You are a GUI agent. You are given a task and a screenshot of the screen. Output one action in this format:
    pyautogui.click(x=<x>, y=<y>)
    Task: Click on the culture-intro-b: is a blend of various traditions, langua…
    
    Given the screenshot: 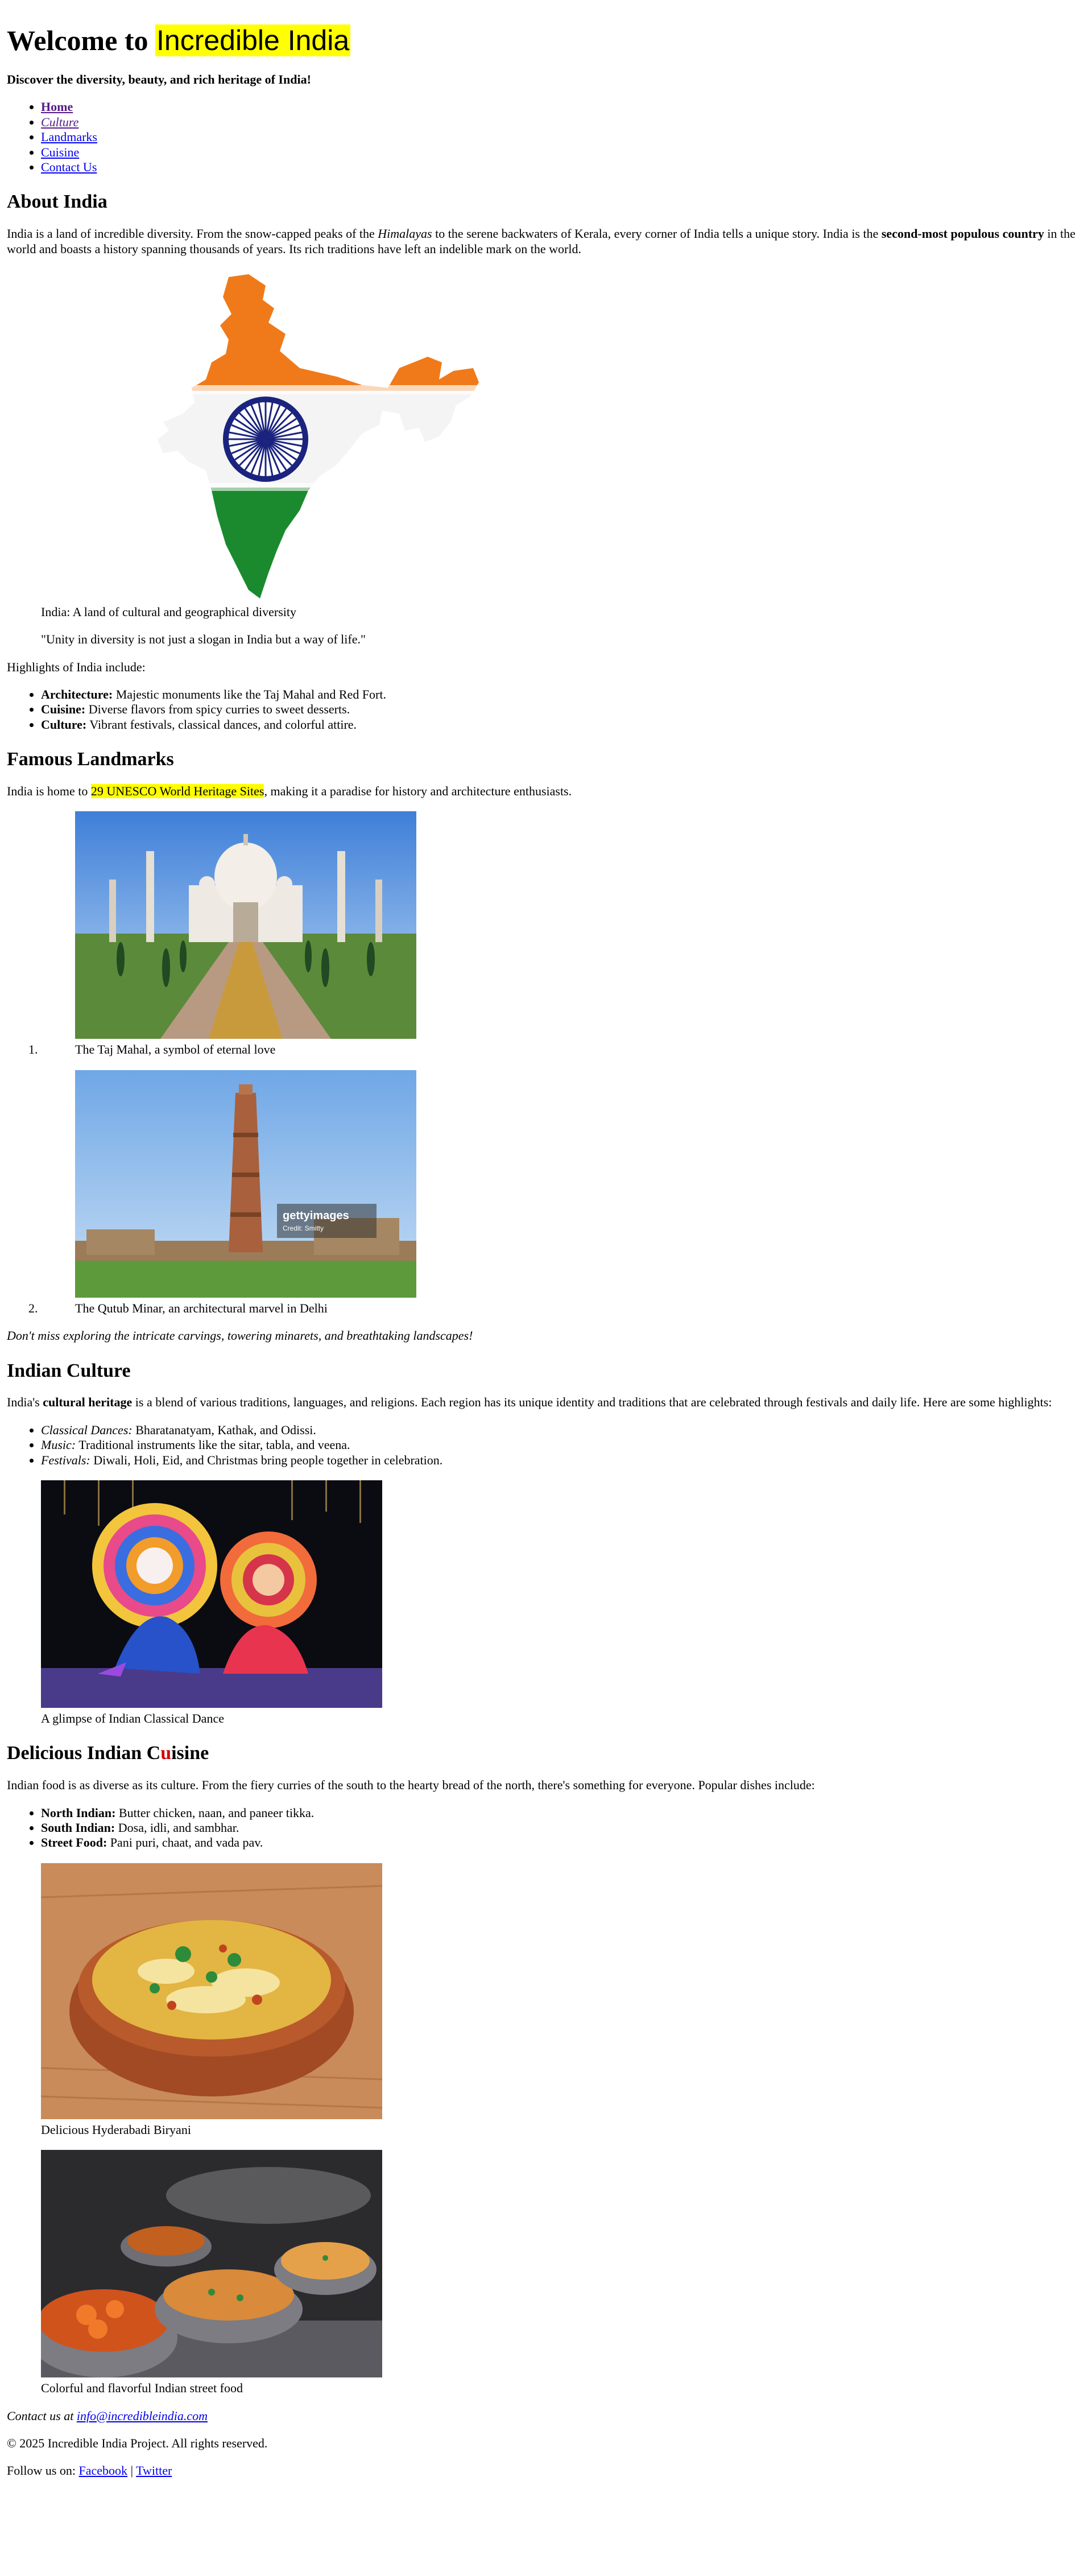 What is the action you would take?
    pyautogui.click(x=592, y=1403)
    